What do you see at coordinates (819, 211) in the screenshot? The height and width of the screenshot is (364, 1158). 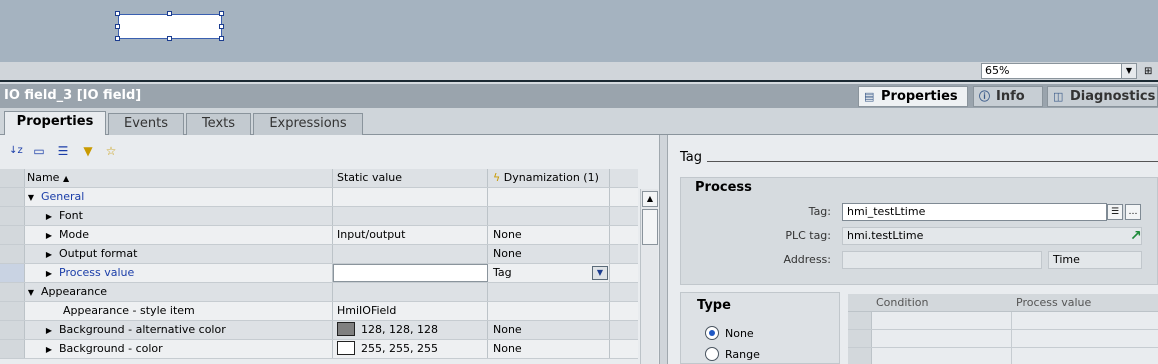 I see `tag-label: Tag:` at bounding box center [819, 211].